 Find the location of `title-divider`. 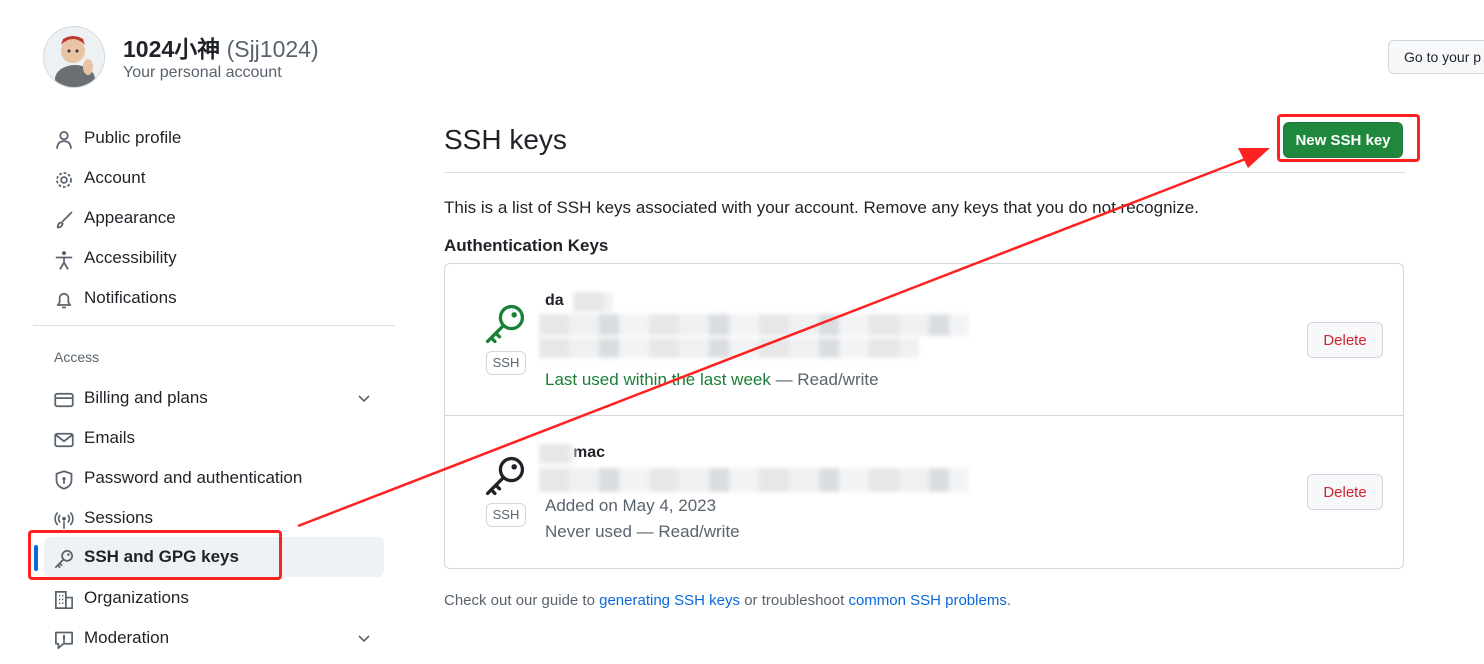

title-divider is located at coordinates (924, 172).